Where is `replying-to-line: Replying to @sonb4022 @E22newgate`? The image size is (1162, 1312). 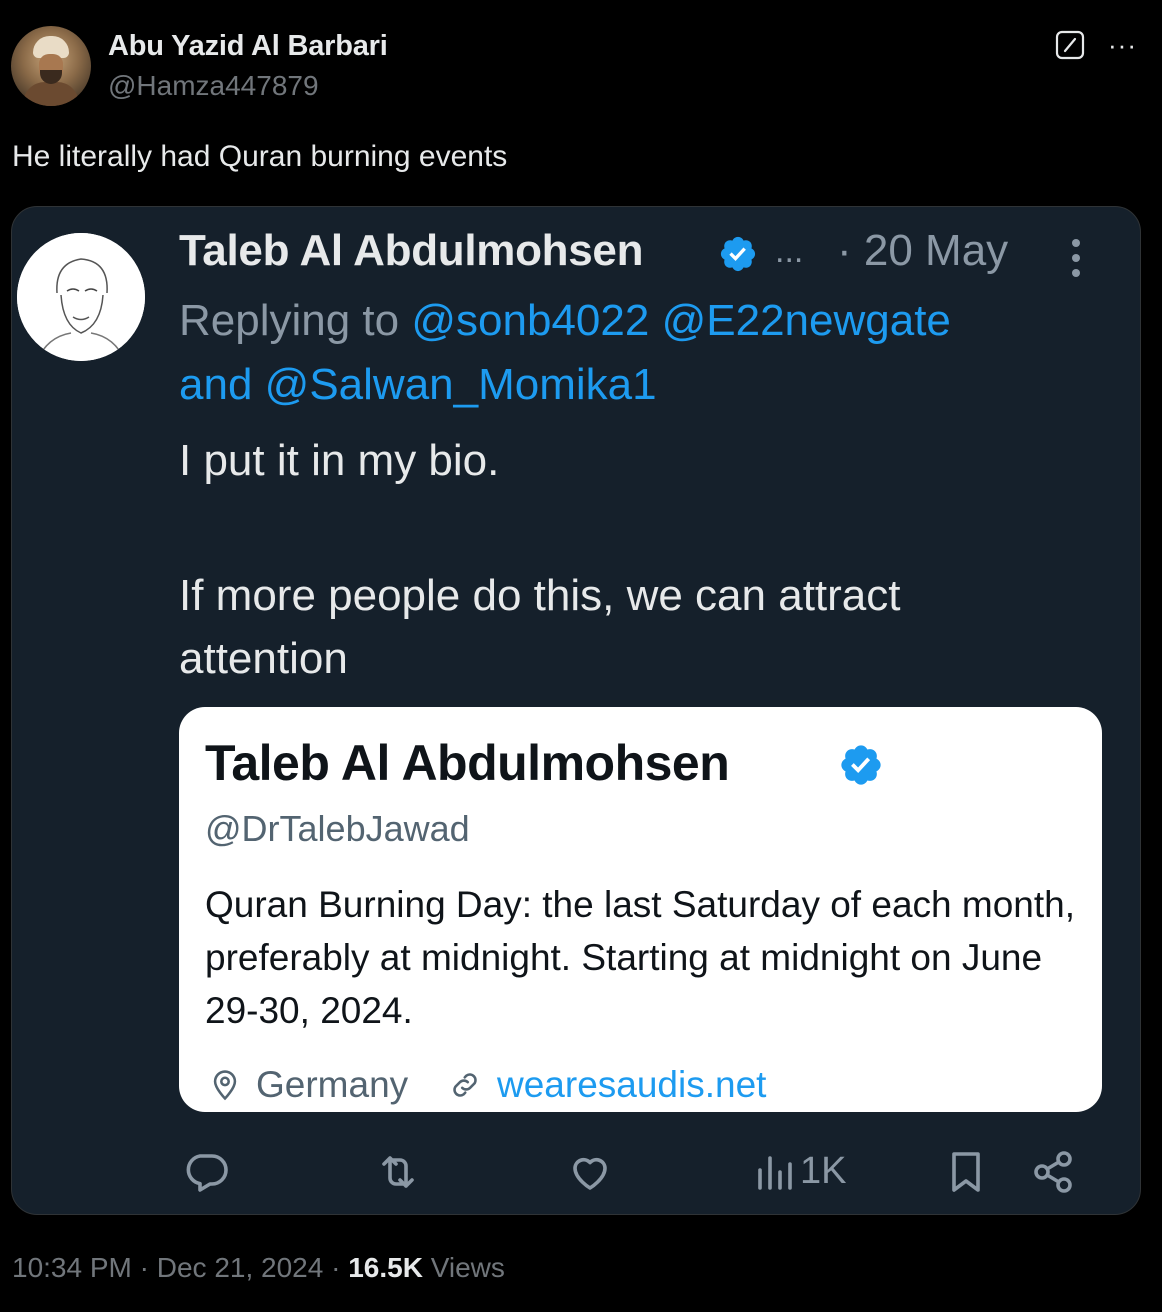 replying-to-line: Replying to @sonb4022 @E22newgate is located at coordinates (565, 321).